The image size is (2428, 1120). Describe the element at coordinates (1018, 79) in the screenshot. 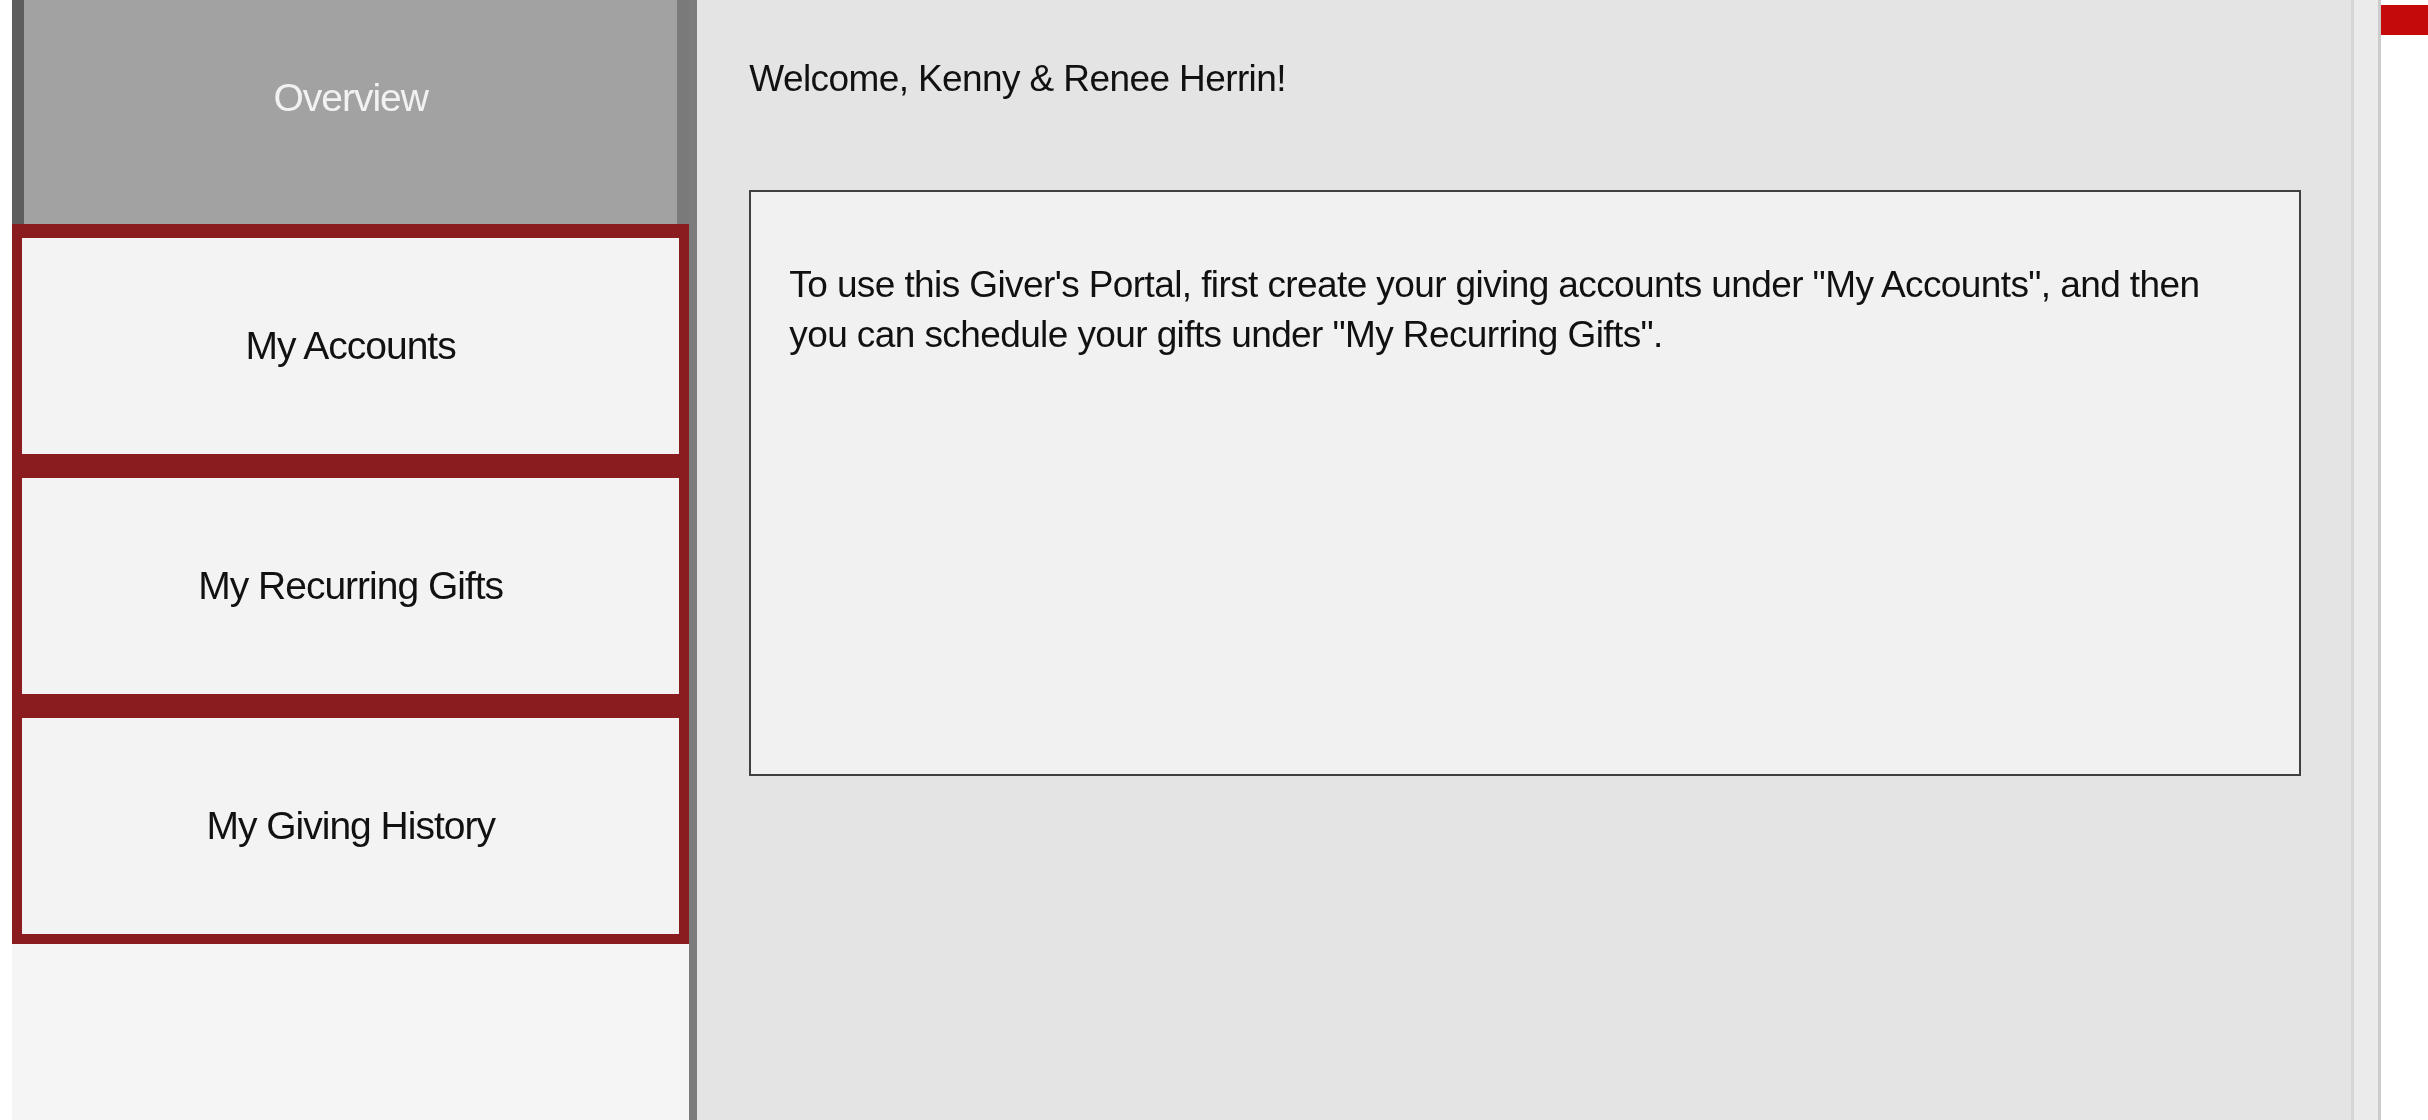

I see `welcome-message: Welcome, Kenny & Renee Herrin!` at that location.